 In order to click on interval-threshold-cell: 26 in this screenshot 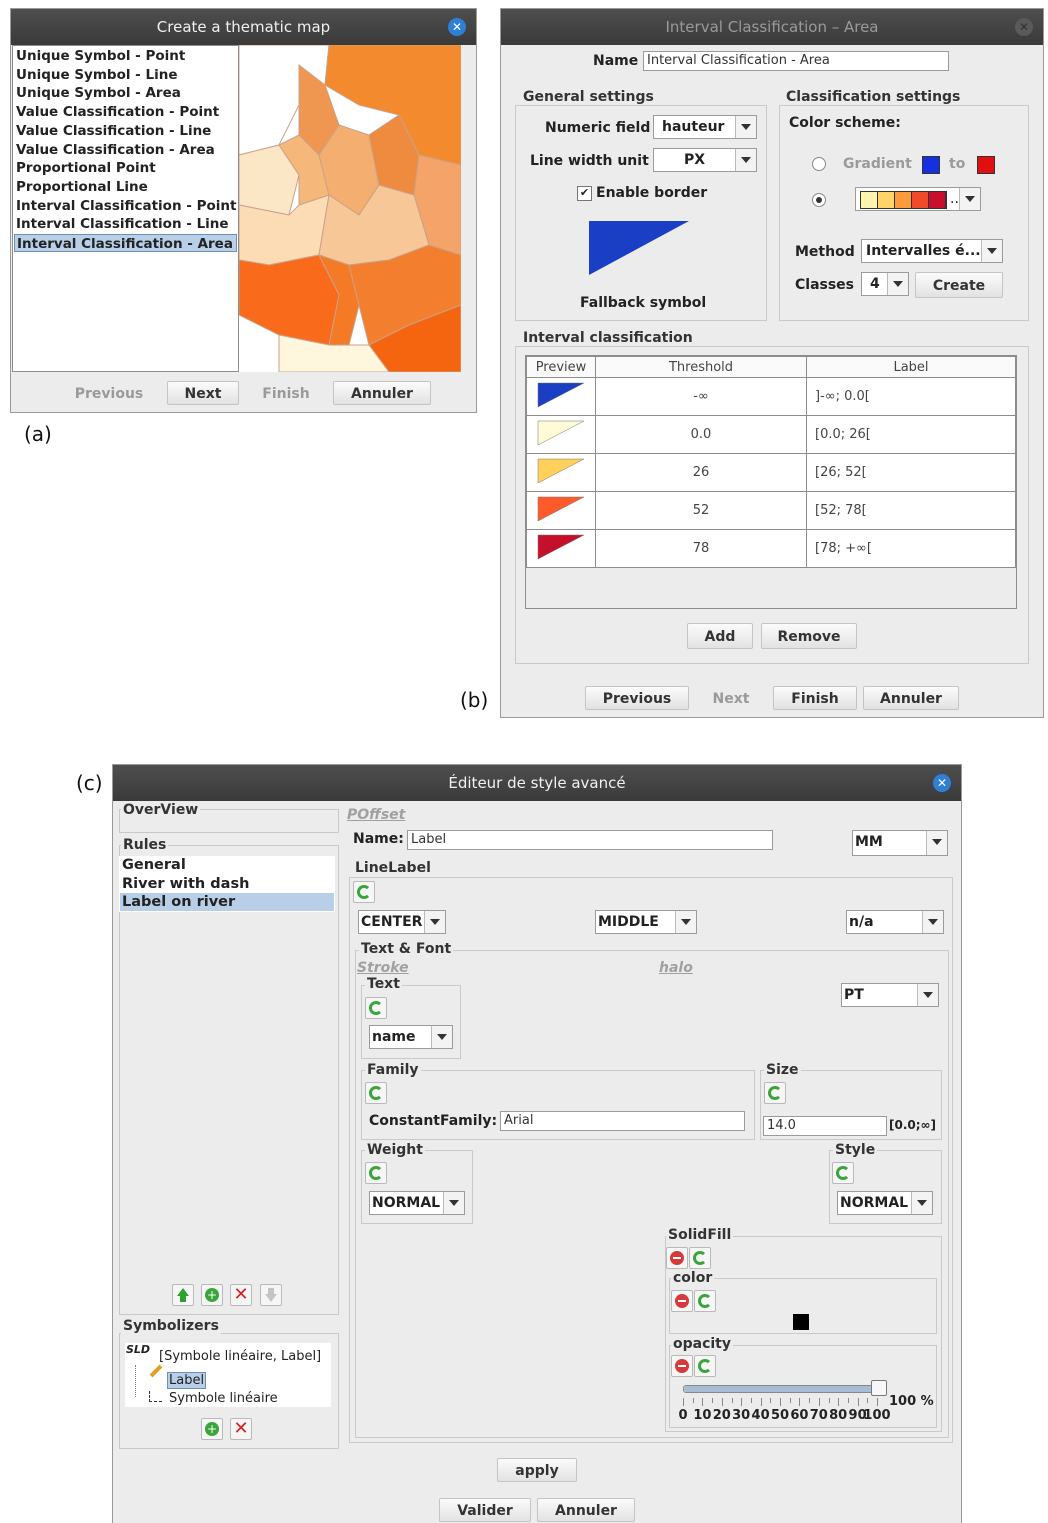, I will do `click(701, 472)`.